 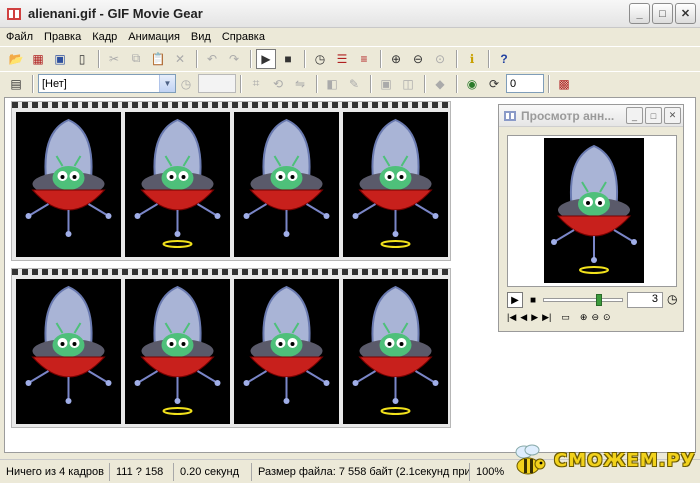 I want to click on stop-button: ■, so click(x=288, y=59).